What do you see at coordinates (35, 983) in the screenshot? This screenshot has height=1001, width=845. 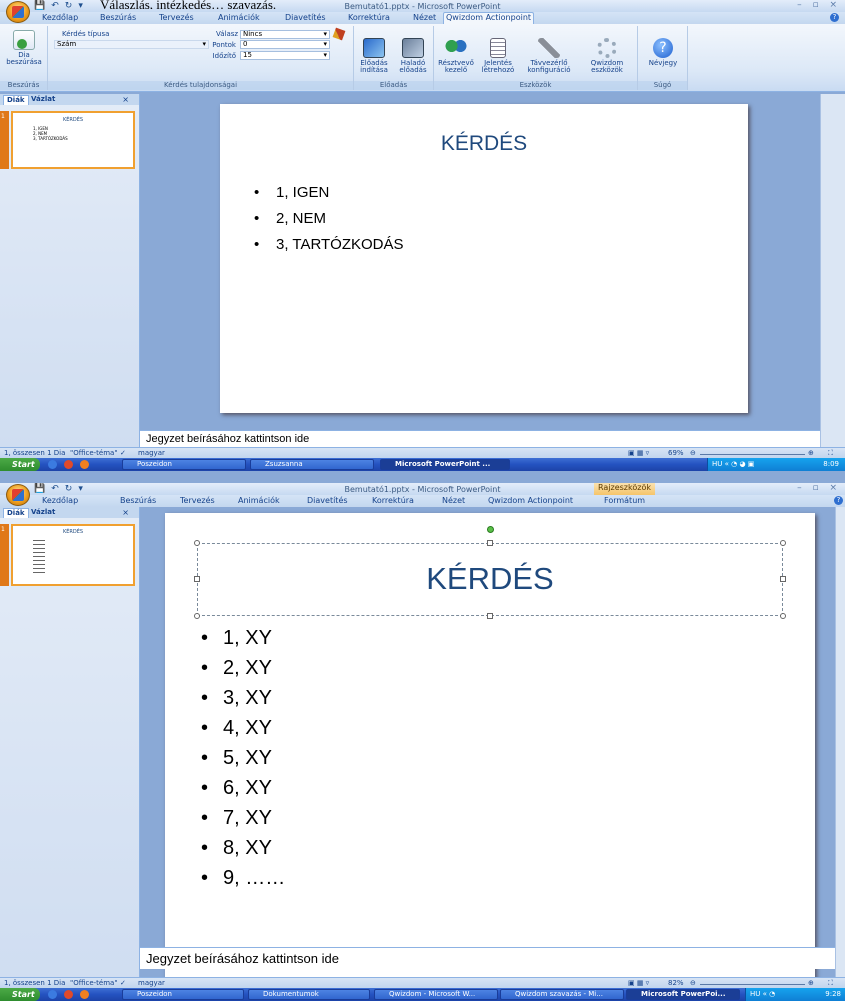 I see `slide-count-status: 1, összesen 1 Dia` at bounding box center [35, 983].